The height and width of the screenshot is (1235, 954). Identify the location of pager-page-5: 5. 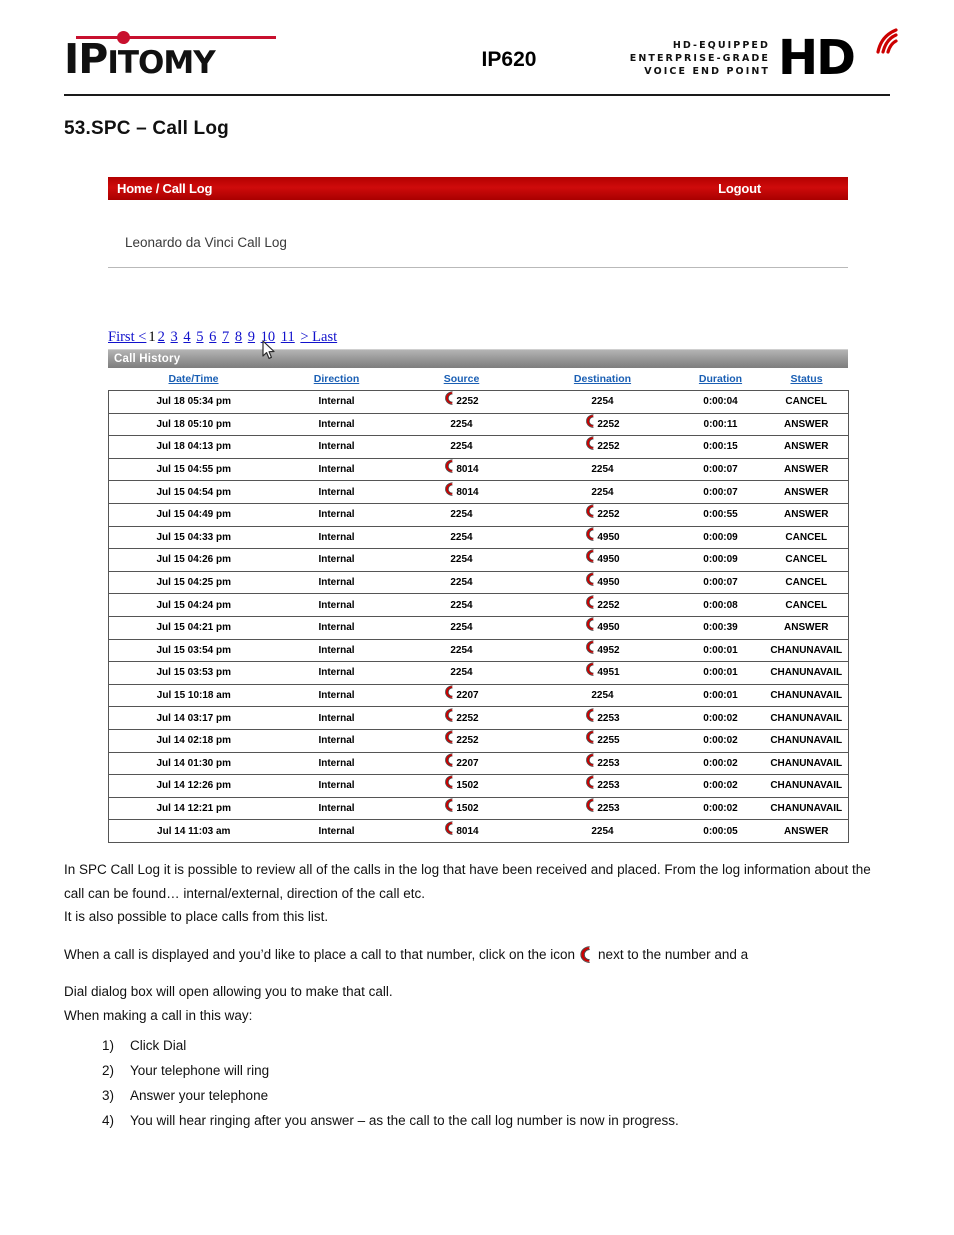
(199, 337).